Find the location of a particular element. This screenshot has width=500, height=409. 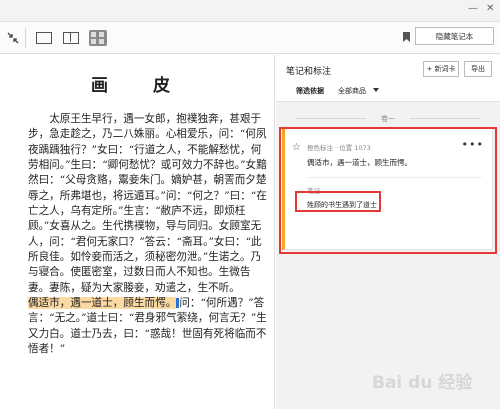

window-title-bar: — ✕ is located at coordinates (250, 11).